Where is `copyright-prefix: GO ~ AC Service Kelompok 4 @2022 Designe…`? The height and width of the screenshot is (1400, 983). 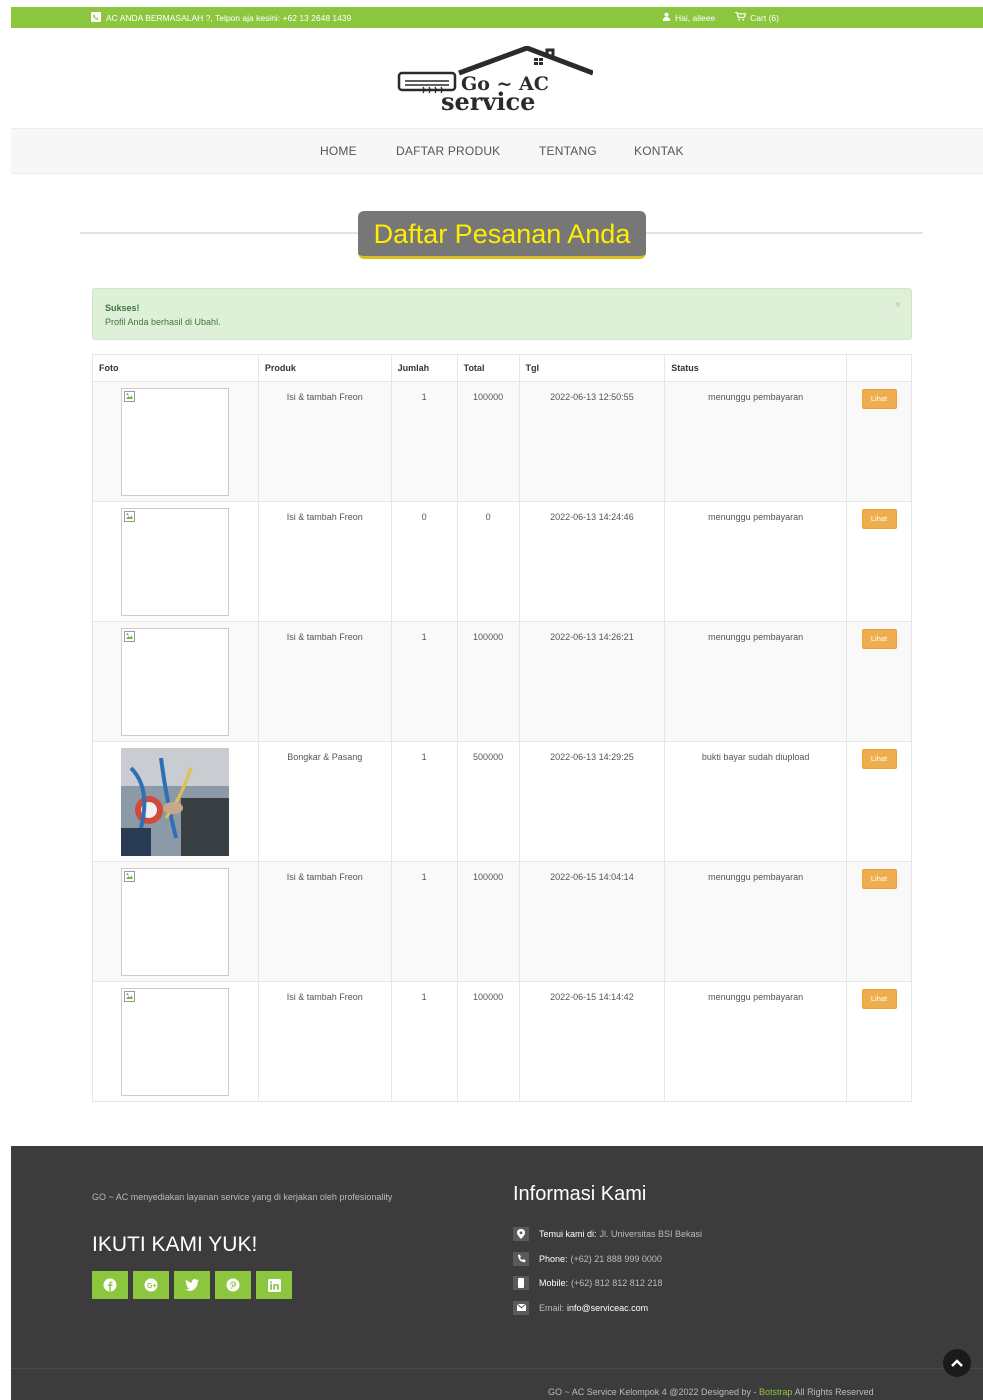
copyright-prefix: GO ~ AC Service Kelompok 4 @2022 Designe… is located at coordinates (652, 1392).